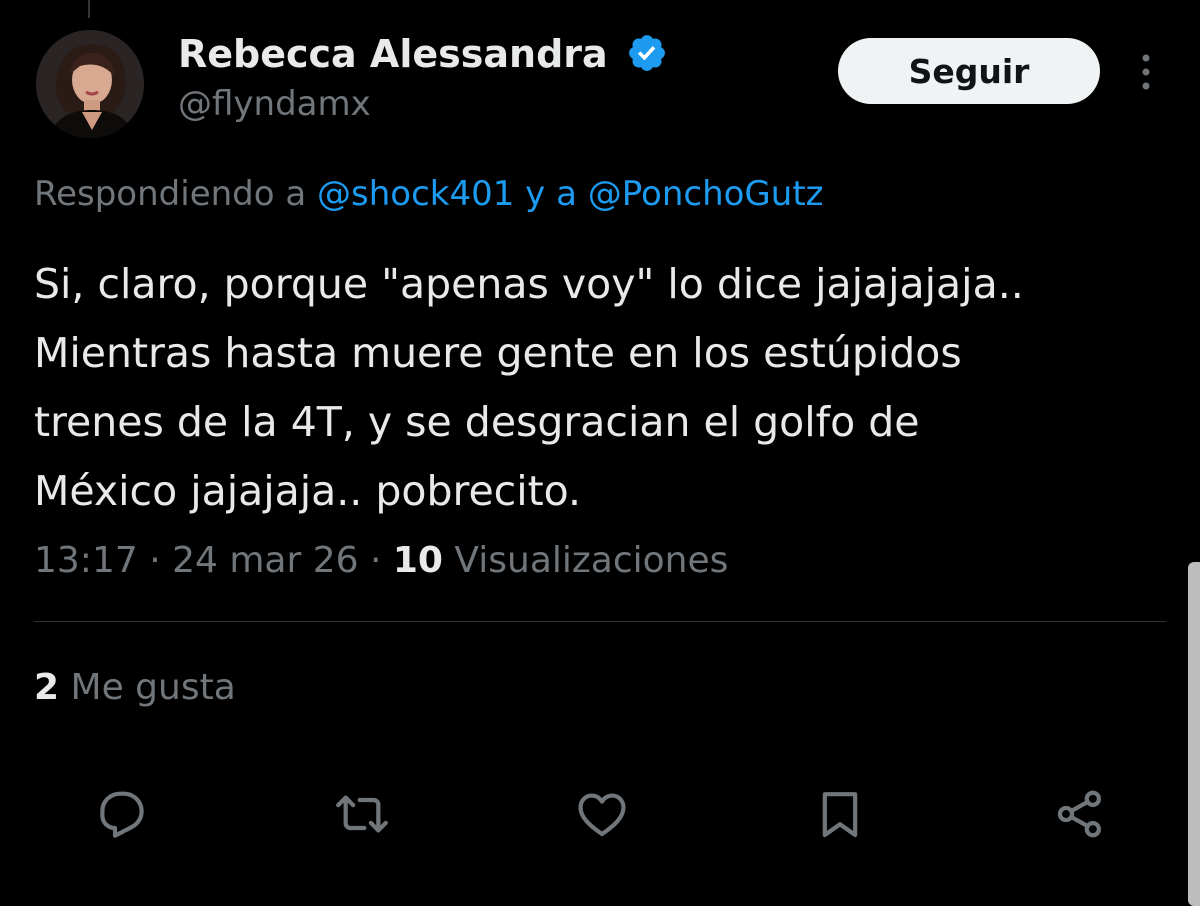 This screenshot has width=1200, height=906. I want to click on display-name: Rebecca Alessandra, so click(393, 54).